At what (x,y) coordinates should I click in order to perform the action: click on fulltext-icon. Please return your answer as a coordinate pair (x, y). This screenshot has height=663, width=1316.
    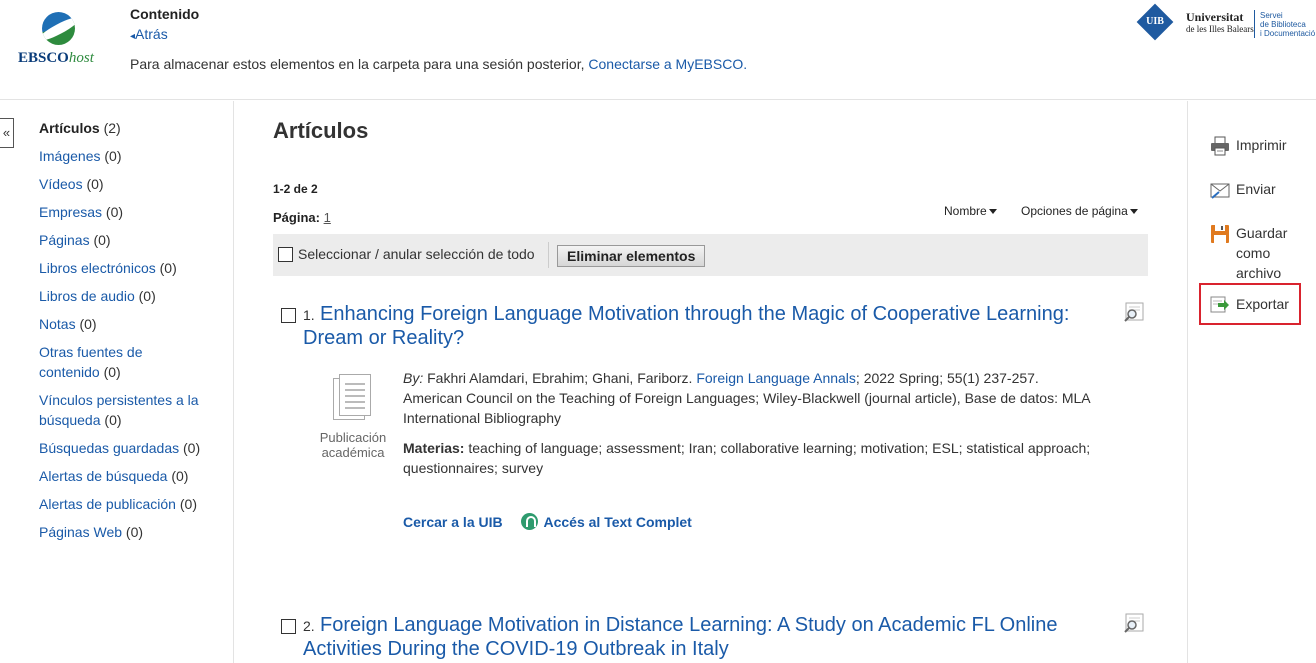
    Looking at the image, I should click on (529, 522).